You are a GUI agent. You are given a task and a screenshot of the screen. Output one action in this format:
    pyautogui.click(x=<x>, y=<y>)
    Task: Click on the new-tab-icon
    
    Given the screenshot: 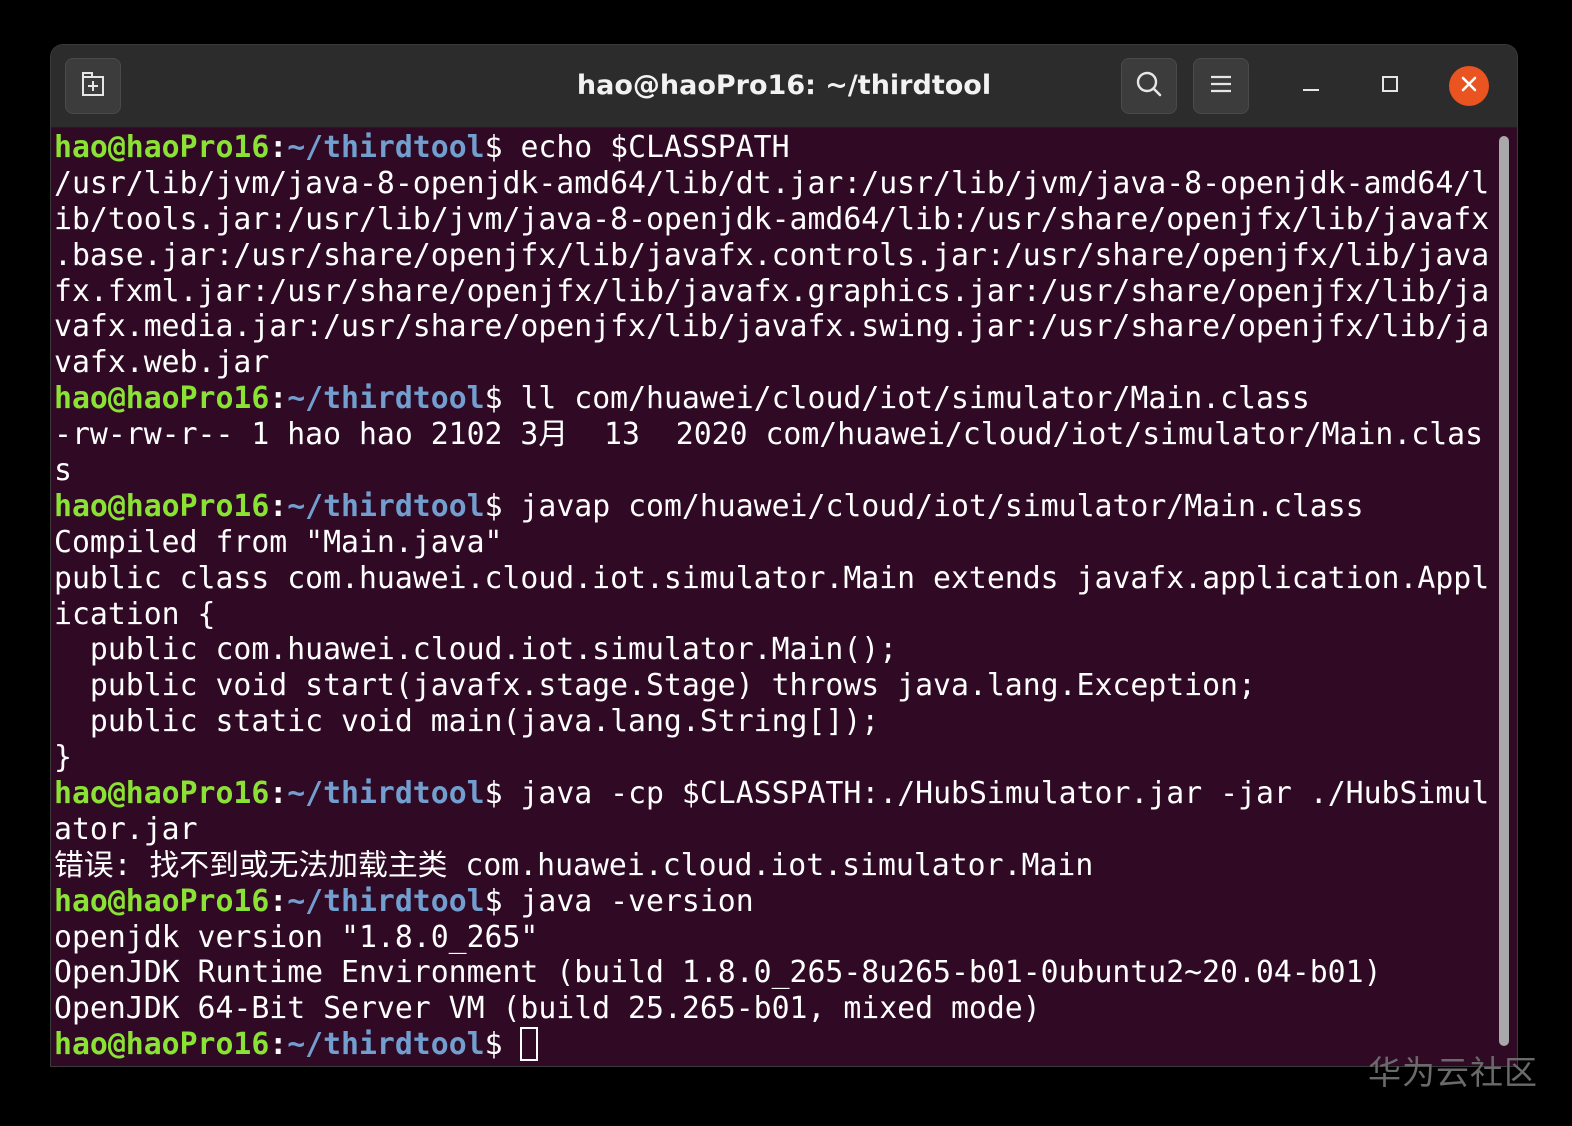 What is the action you would take?
    pyautogui.click(x=93, y=86)
    